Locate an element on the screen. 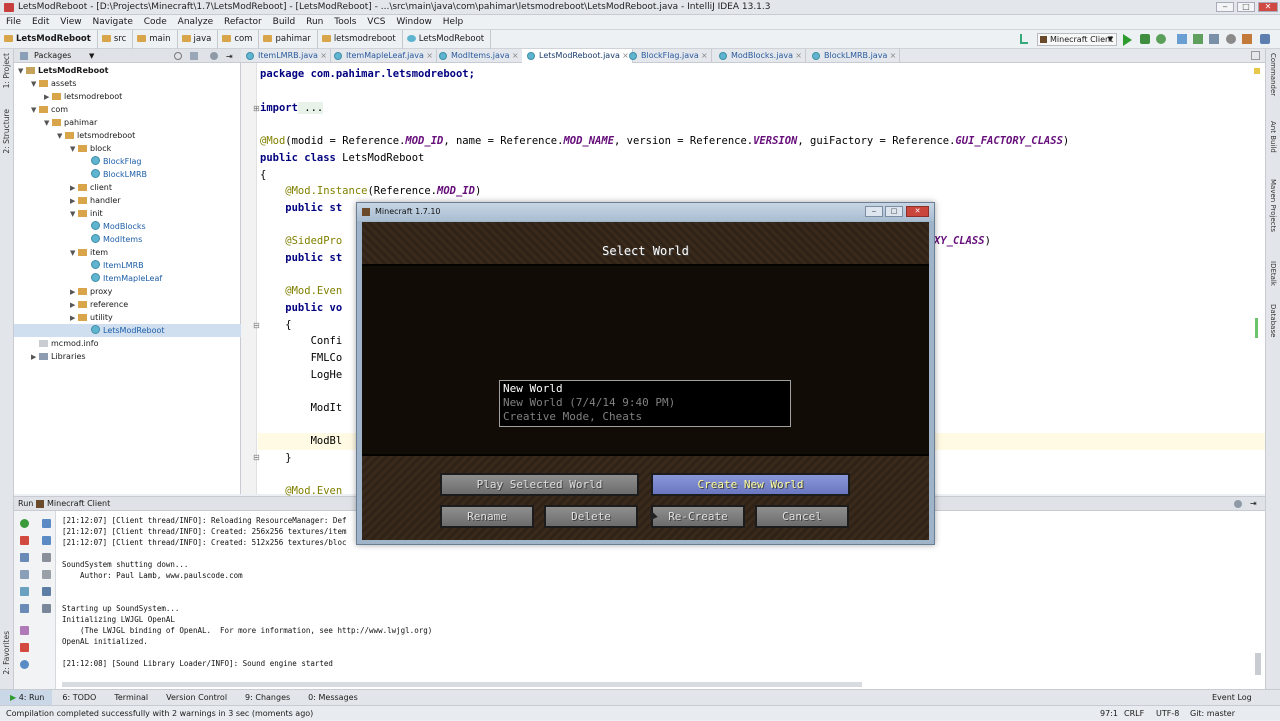  run-config-select: Minecraft Client ▼ is located at coordinates (1077, 39).